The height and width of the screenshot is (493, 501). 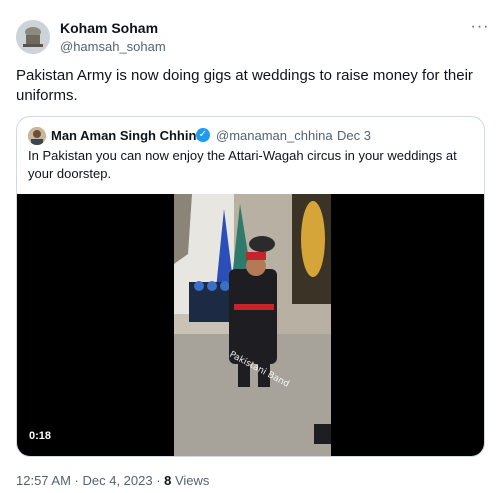 I want to click on timestamp-text: 12:57 AM · Dec 4, 2023 ·, so click(x=90, y=480).